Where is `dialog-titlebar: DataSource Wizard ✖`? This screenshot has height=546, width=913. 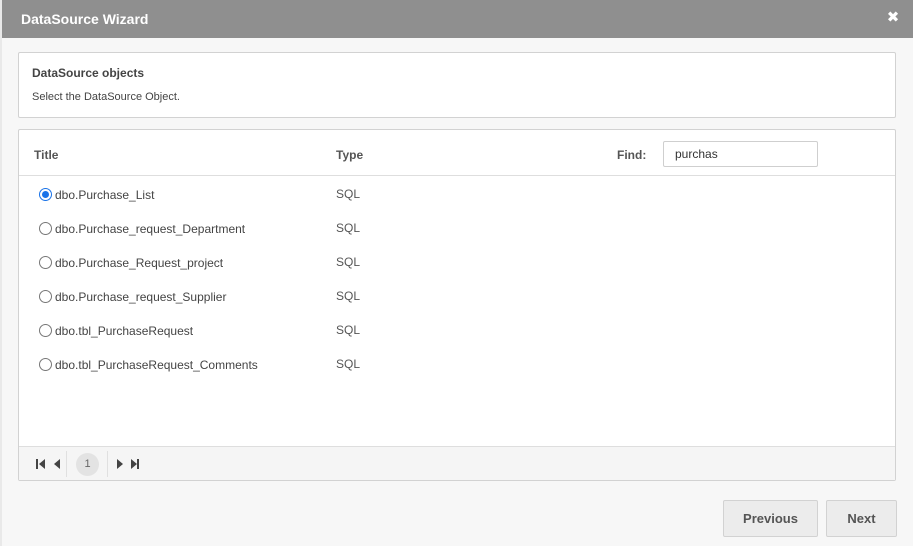
dialog-titlebar: DataSource Wizard ✖ is located at coordinates (457, 19).